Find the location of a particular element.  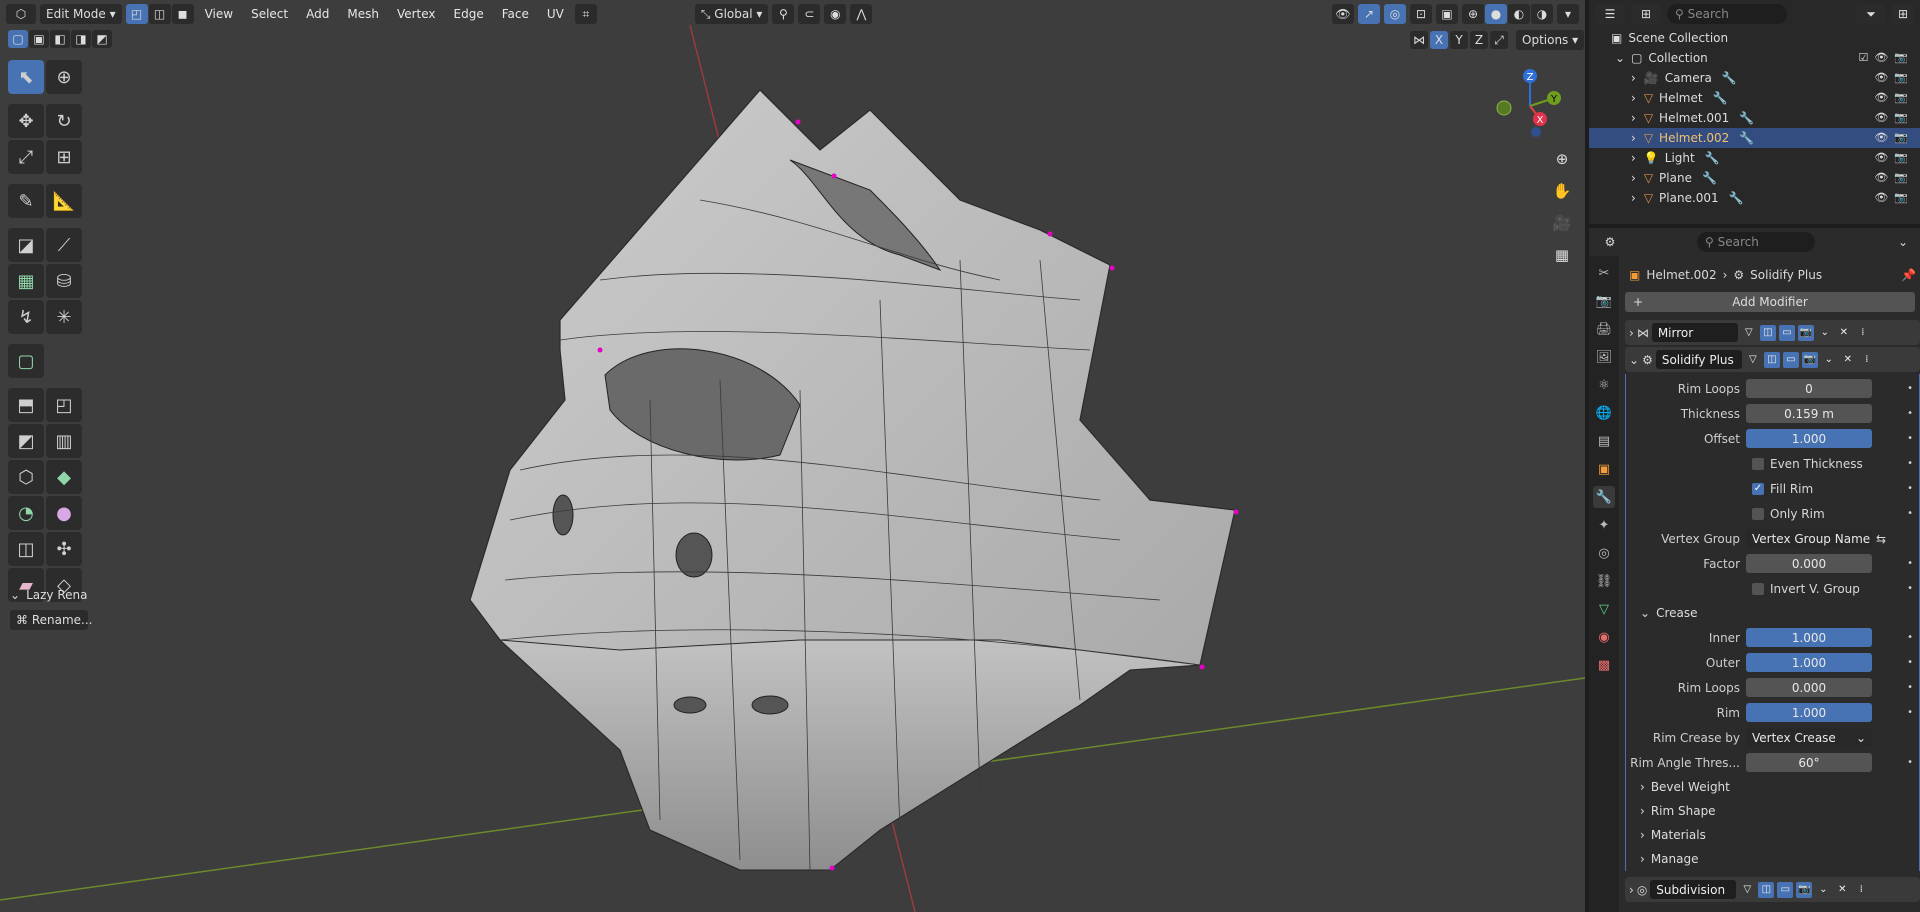

modifier-tab-icon: 🔧 is located at coordinates (1604, 497).